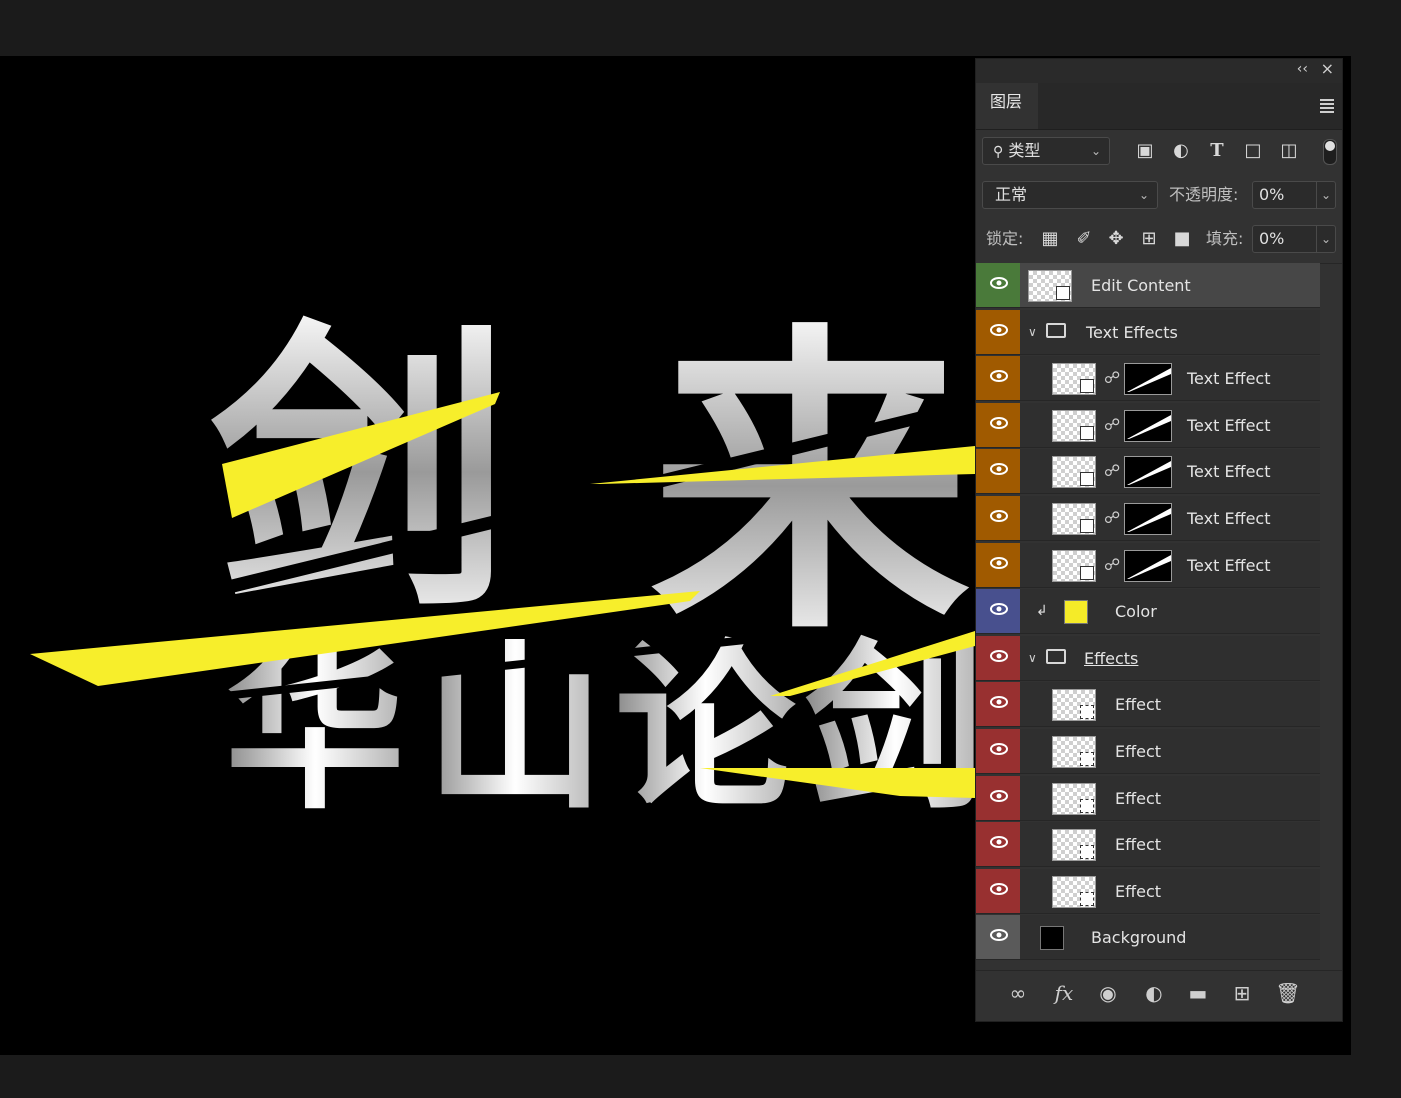 This screenshot has height=1098, width=1401. What do you see at coordinates (1132, 332) in the screenshot?
I see `layer-name: Text Effects` at bounding box center [1132, 332].